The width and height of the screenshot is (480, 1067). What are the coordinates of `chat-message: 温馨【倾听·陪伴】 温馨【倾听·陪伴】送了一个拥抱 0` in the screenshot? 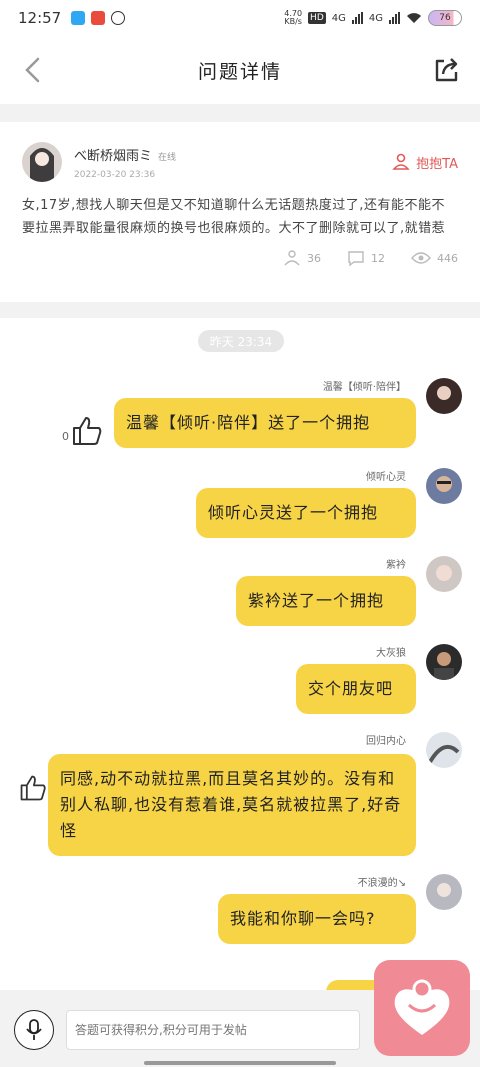 It's located at (242, 413).